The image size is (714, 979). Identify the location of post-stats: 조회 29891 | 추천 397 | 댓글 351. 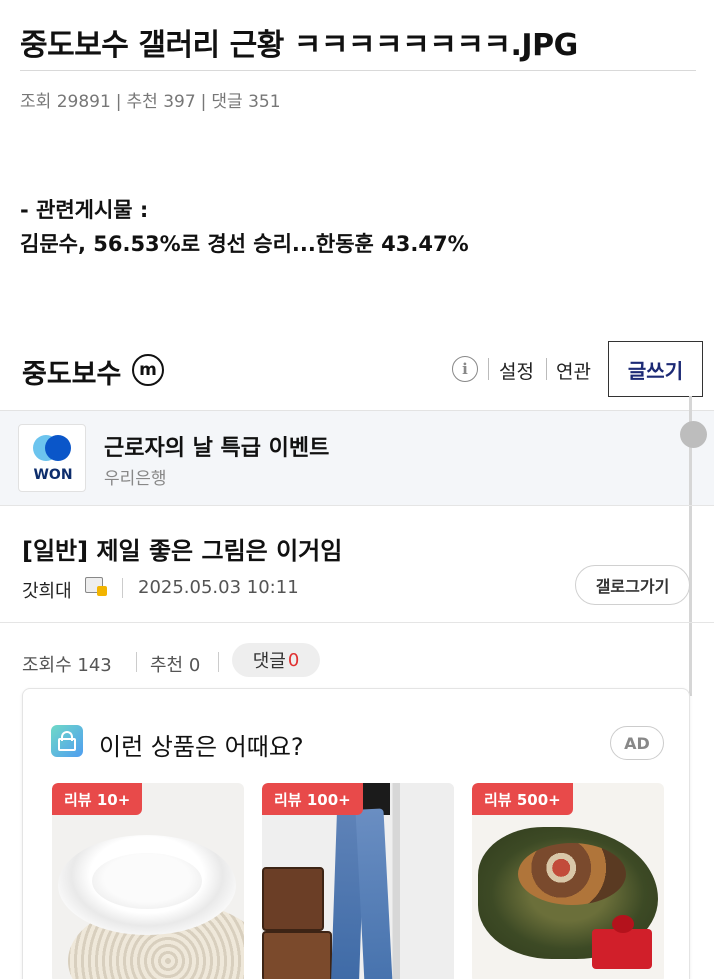
(150, 99).